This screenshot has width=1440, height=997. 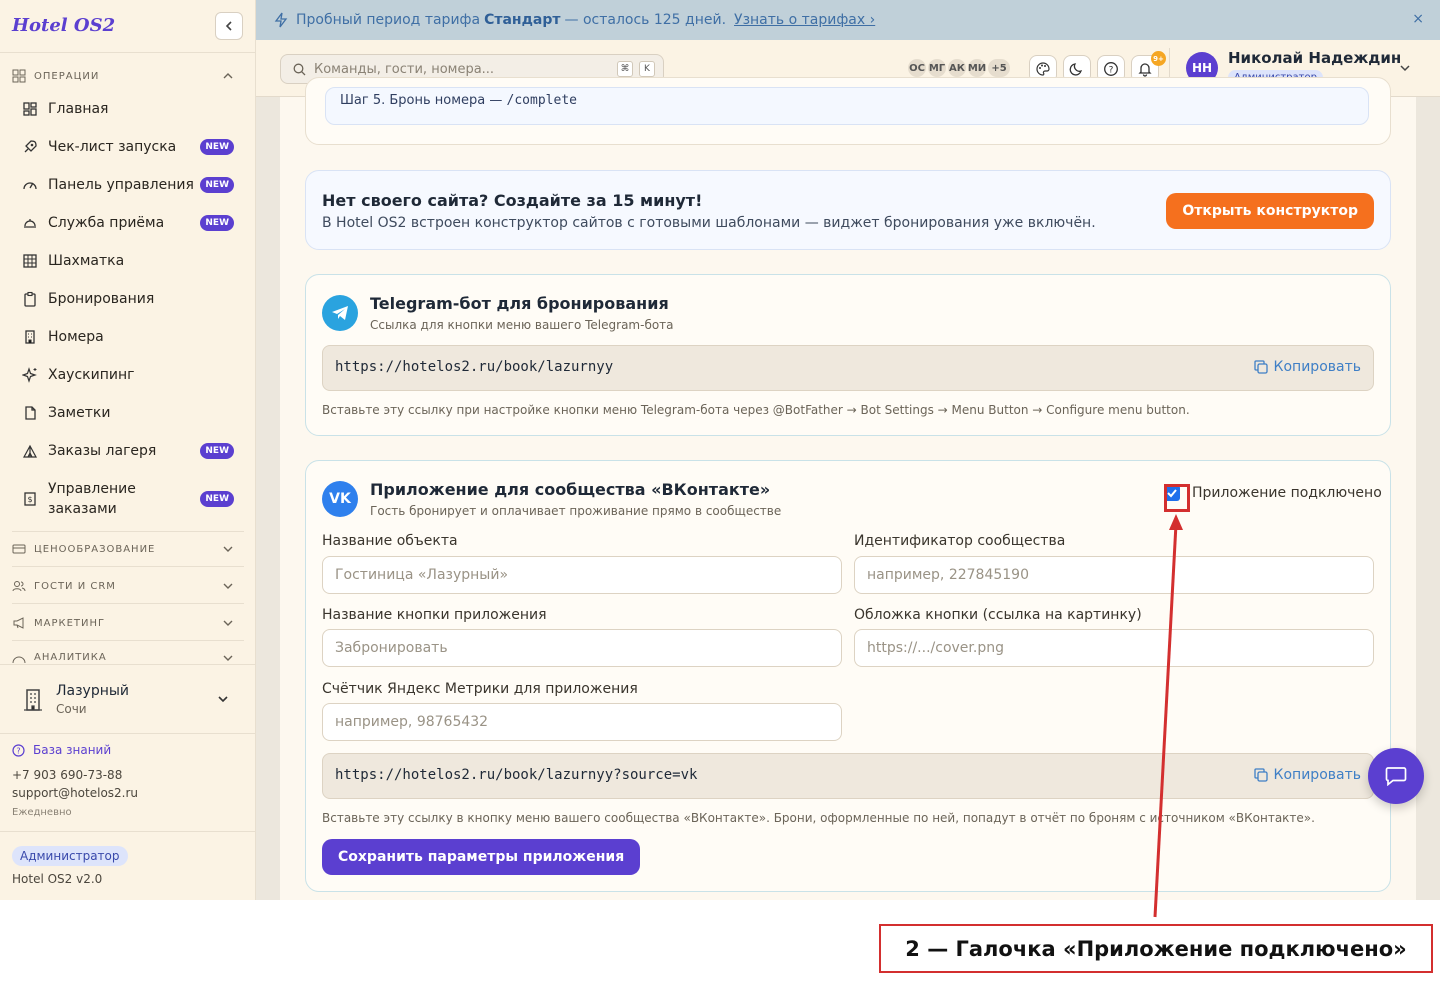 I want to click on save-app-settings-button: Сохранить параметры приложения, so click(x=481, y=857).